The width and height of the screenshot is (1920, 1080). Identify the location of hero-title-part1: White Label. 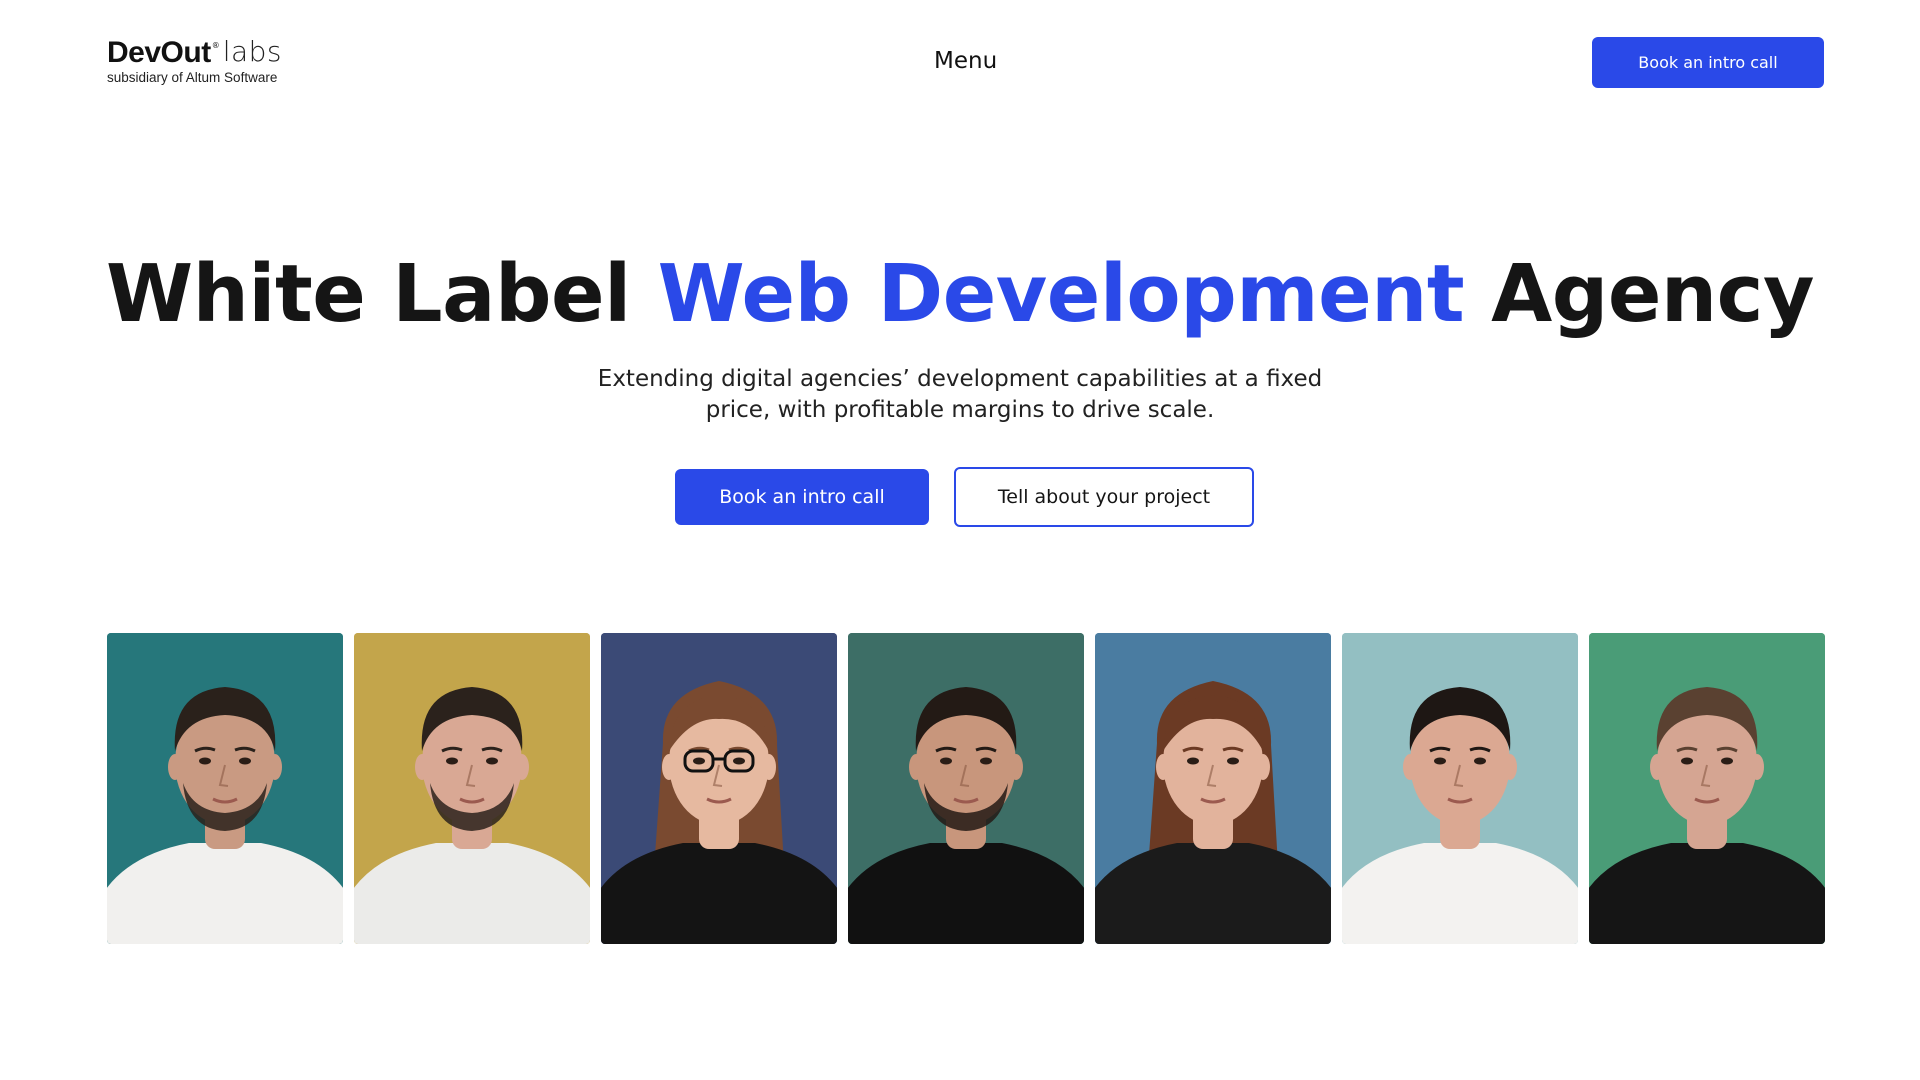
(381, 294).